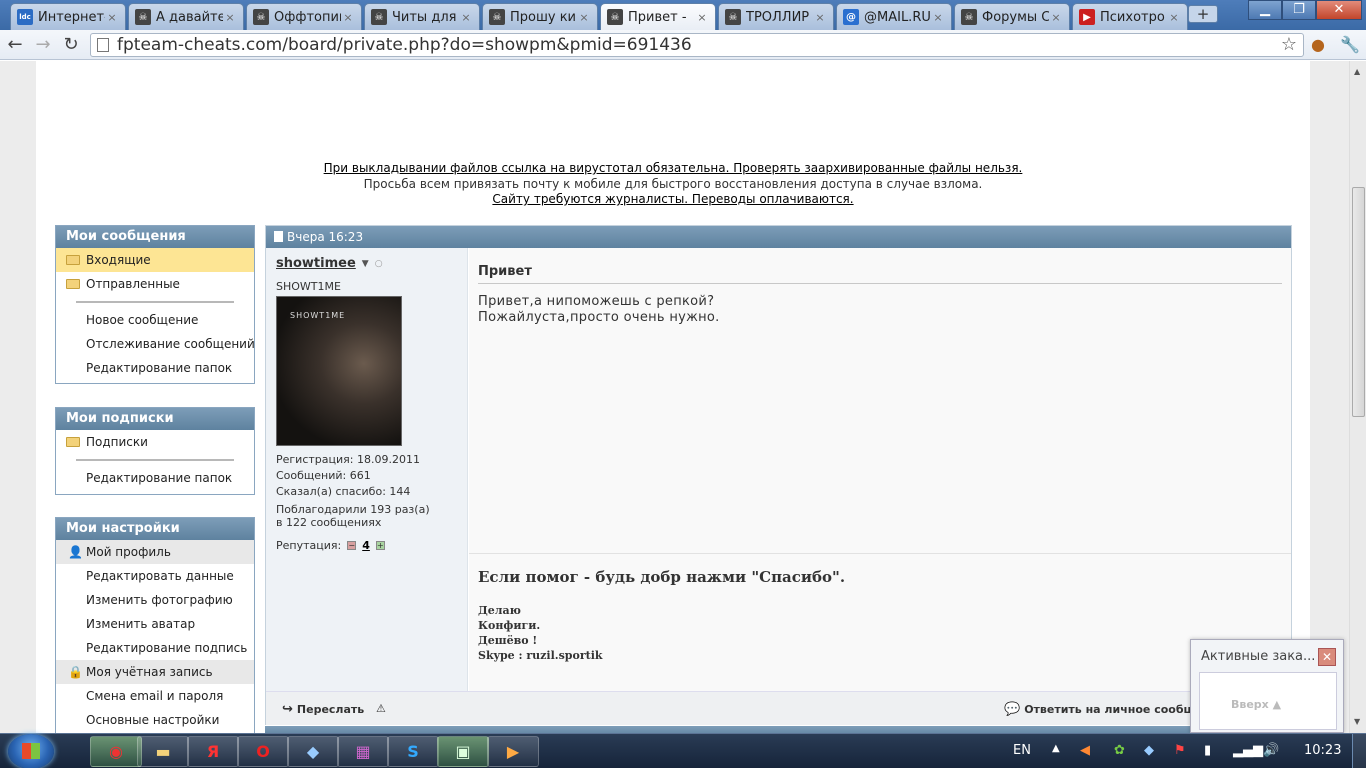  What do you see at coordinates (155, 576) in the screenshot?
I see `sidebar-item-edit-data: Редактировать данные` at bounding box center [155, 576].